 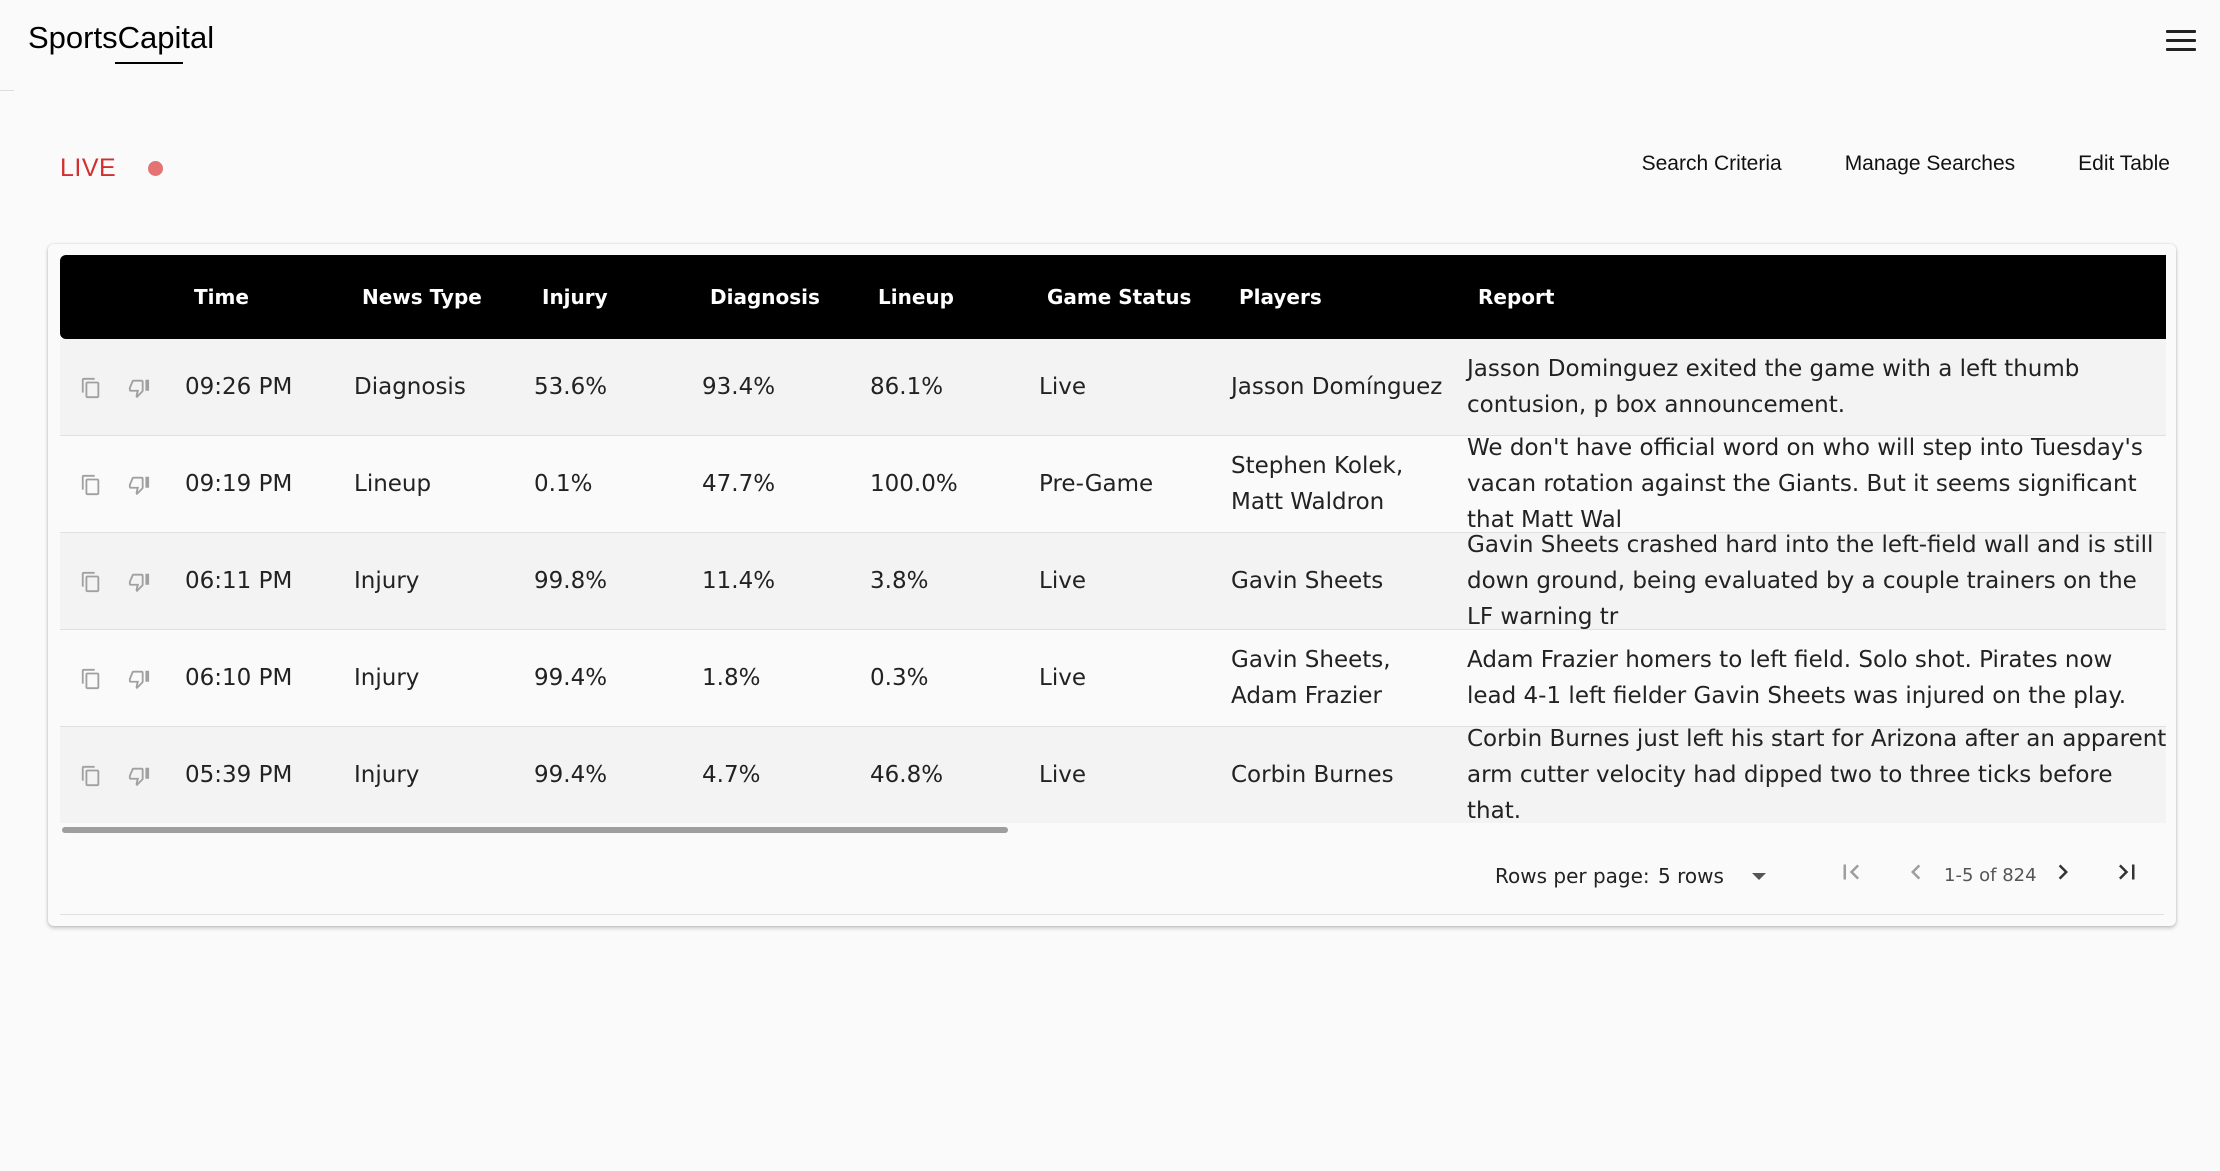 I want to click on cell-game-status-text: Live, so click(x=1062, y=581).